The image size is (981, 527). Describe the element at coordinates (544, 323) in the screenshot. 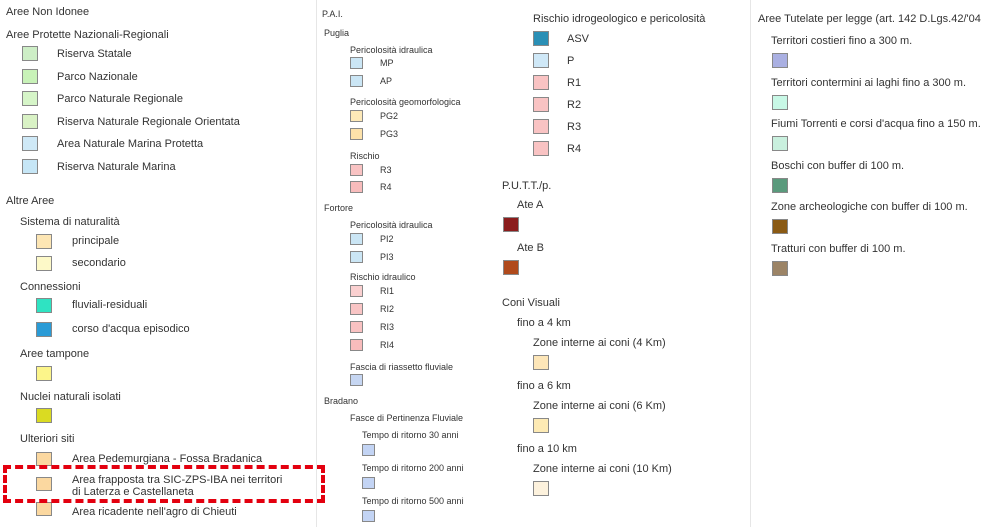

I see `legend-subgroup-title: fino a 4 km` at that location.